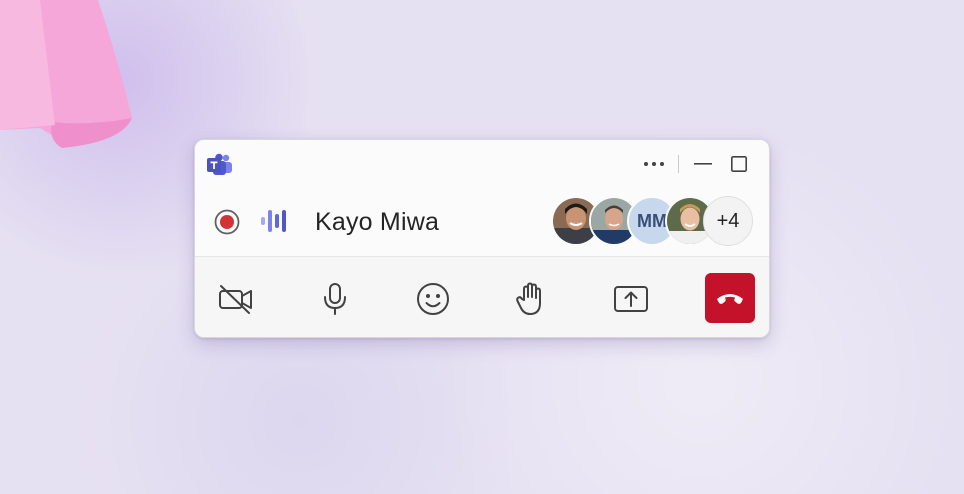 The height and width of the screenshot is (494, 964). I want to click on caller-name: Kayo Miwa, so click(377, 222).